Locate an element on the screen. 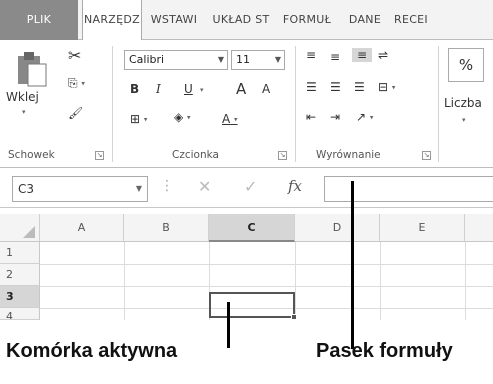 Image resolution: width=493 pixels, height=384 pixels. fill-color-icon: ◈ ▾ is located at coordinates (182, 117).